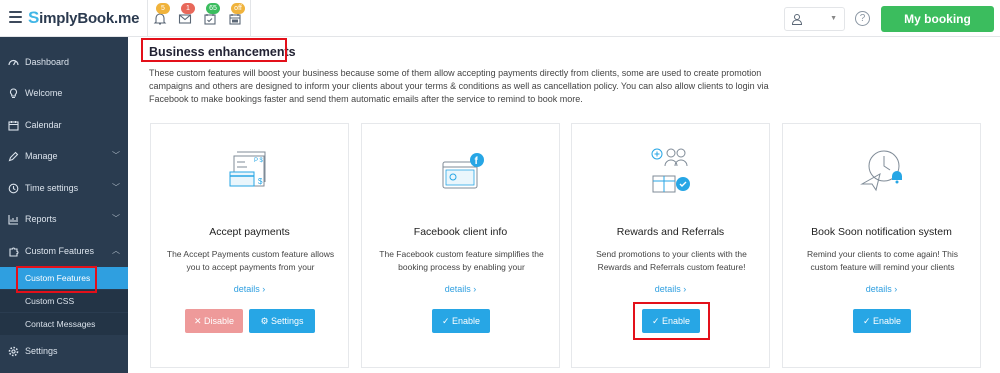  Describe the element at coordinates (64, 156) in the screenshot. I see `sidebar-item-manage: Manage ﹀` at that location.